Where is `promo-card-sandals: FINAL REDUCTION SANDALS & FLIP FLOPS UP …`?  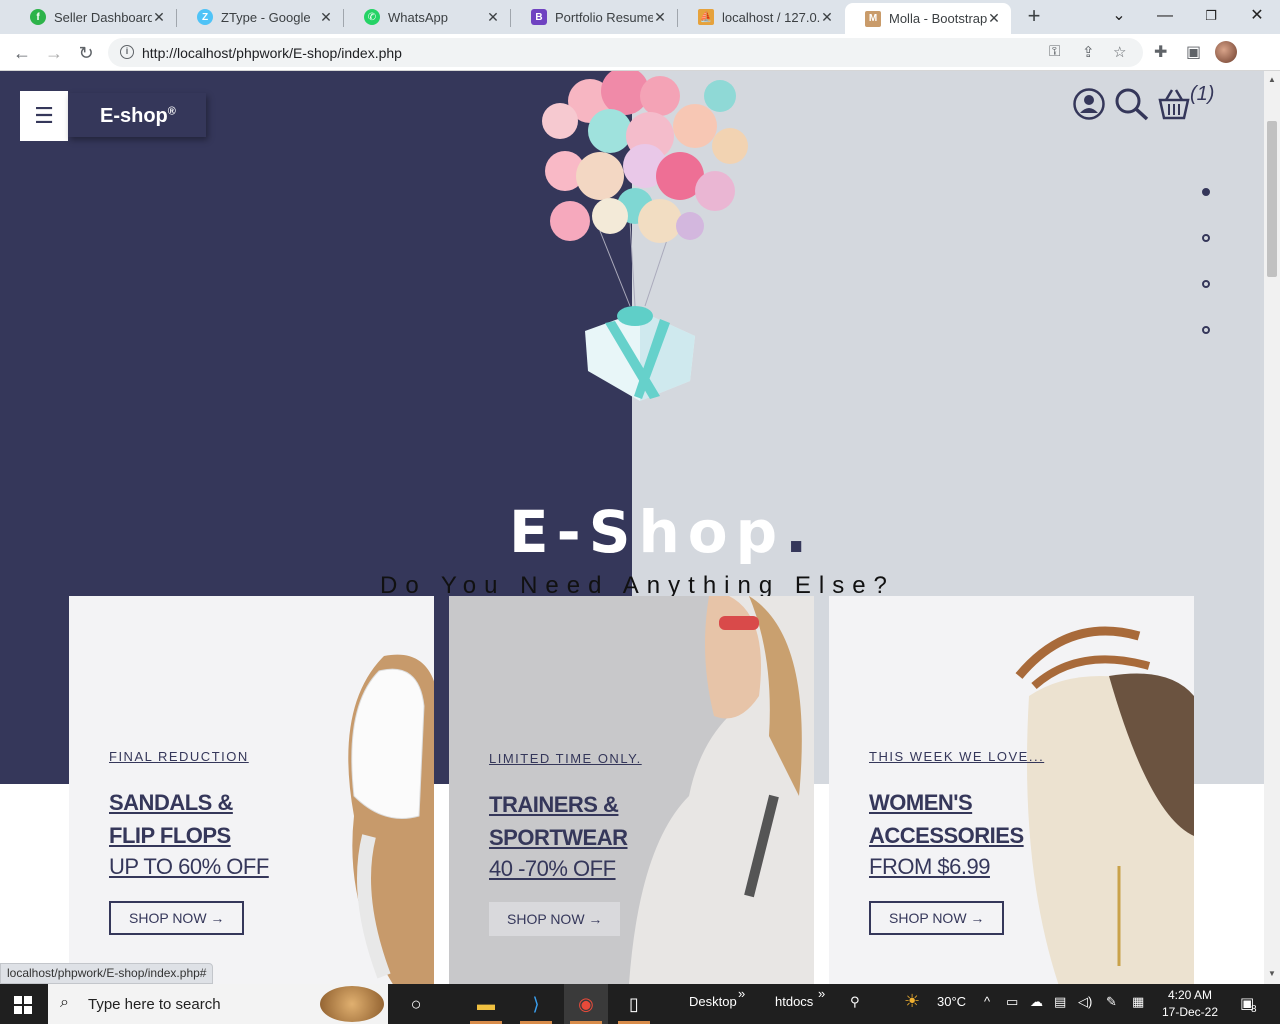
promo-card-sandals: FINAL REDUCTION SANDALS & FLIP FLOPS UP … is located at coordinates (251, 790).